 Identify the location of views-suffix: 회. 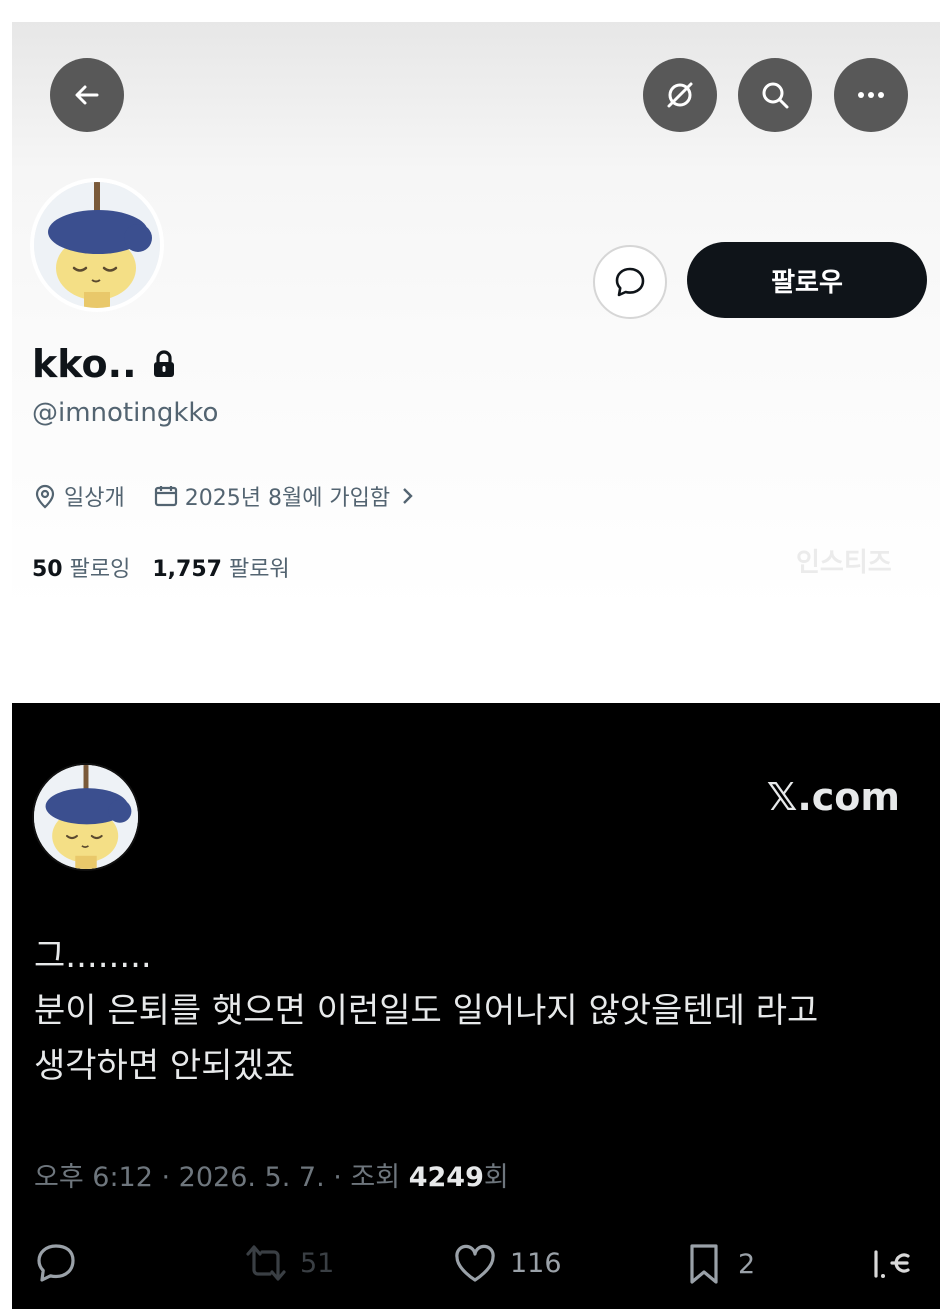
(496, 1177).